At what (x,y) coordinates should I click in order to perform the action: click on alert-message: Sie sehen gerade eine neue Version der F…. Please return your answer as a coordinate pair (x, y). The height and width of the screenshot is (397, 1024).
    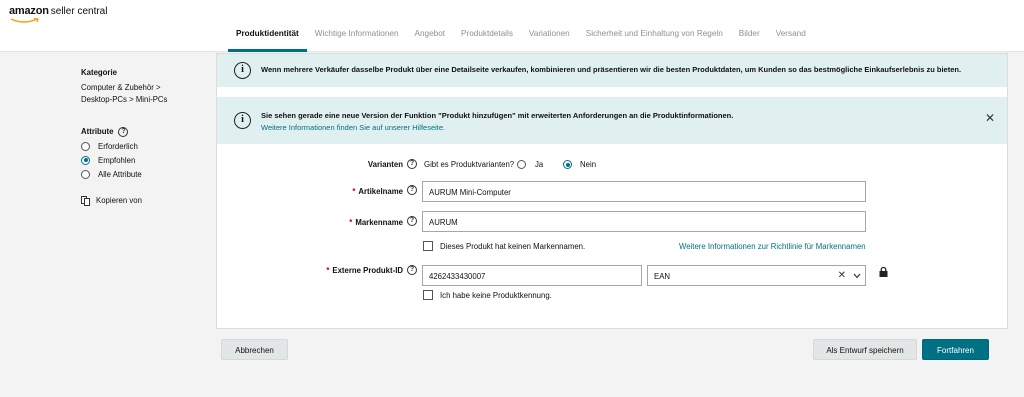
    Looking at the image, I should click on (497, 115).